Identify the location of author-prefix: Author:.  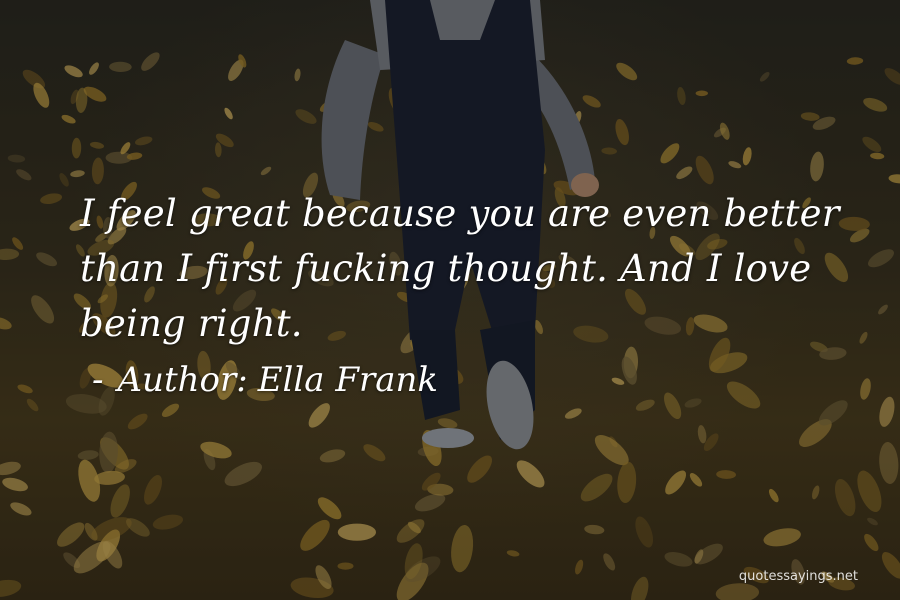
(182, 380).